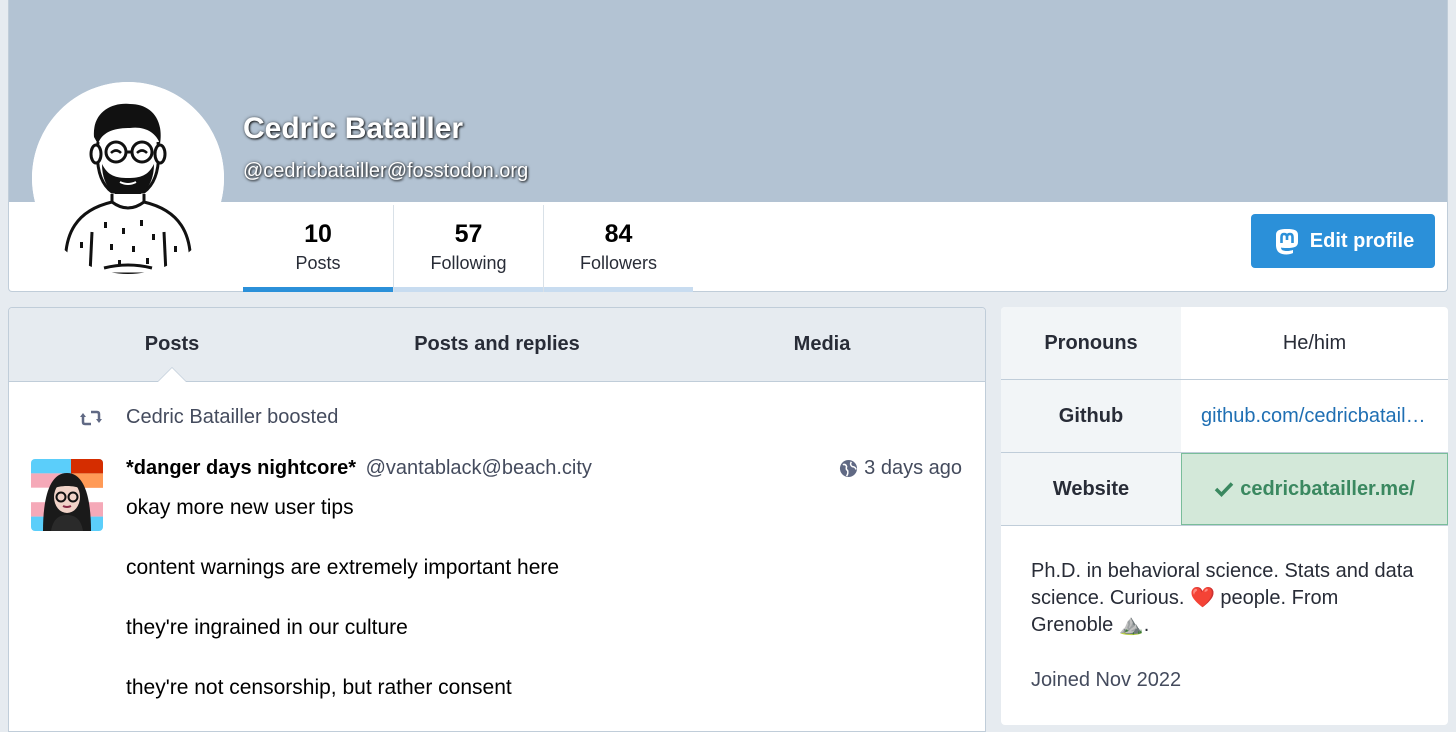  What do you see at coordinates (1091, 343) in the screenshot?
I see `field-name: Pronouns` at bounding box center [1091, 343].